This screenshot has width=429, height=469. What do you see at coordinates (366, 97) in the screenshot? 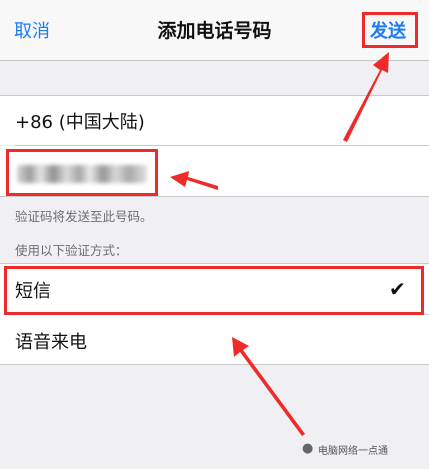
I see `arrow-to-send-button` at bounding box center [366, 97].